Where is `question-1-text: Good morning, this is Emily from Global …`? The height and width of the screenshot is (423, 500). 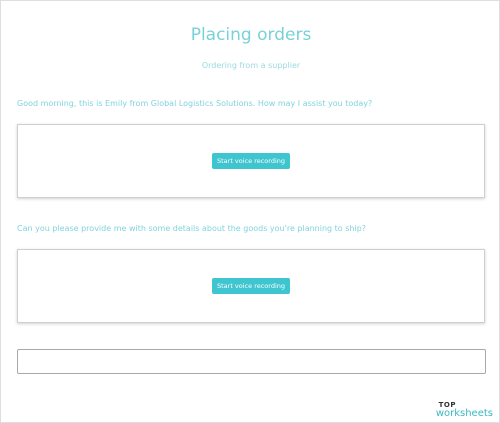
question-1-text: Good morning, this is Emily from Global … is located at coordinates (195, 103).